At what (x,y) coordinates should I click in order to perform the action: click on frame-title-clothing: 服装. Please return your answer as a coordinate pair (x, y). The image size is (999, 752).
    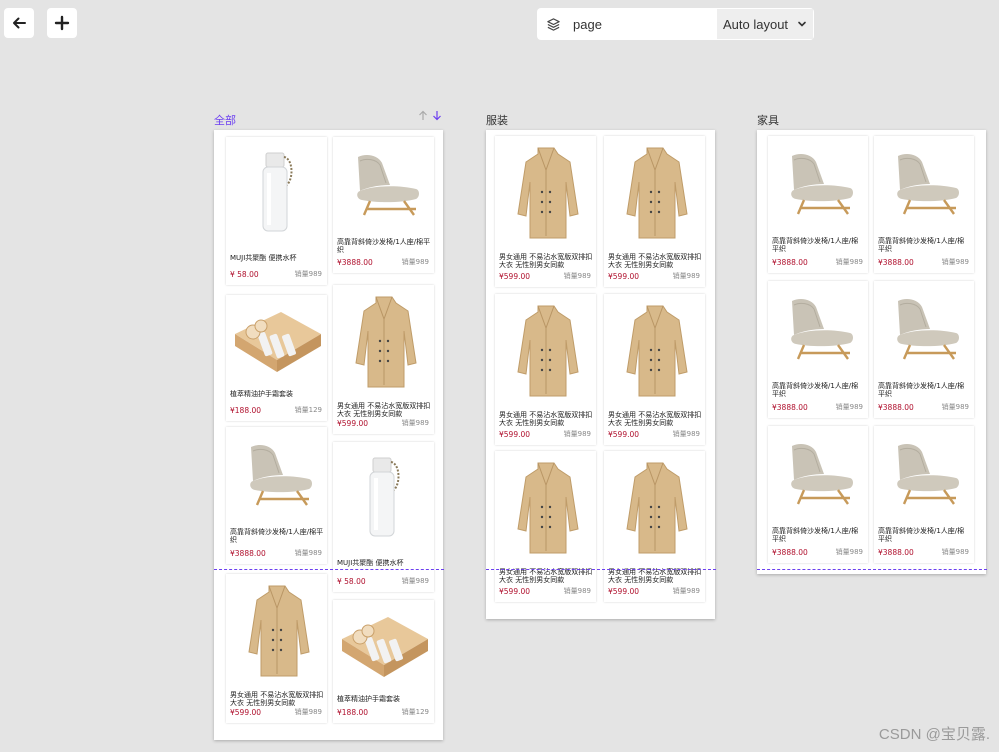
    Looking at the image, I should click on (497, 120).